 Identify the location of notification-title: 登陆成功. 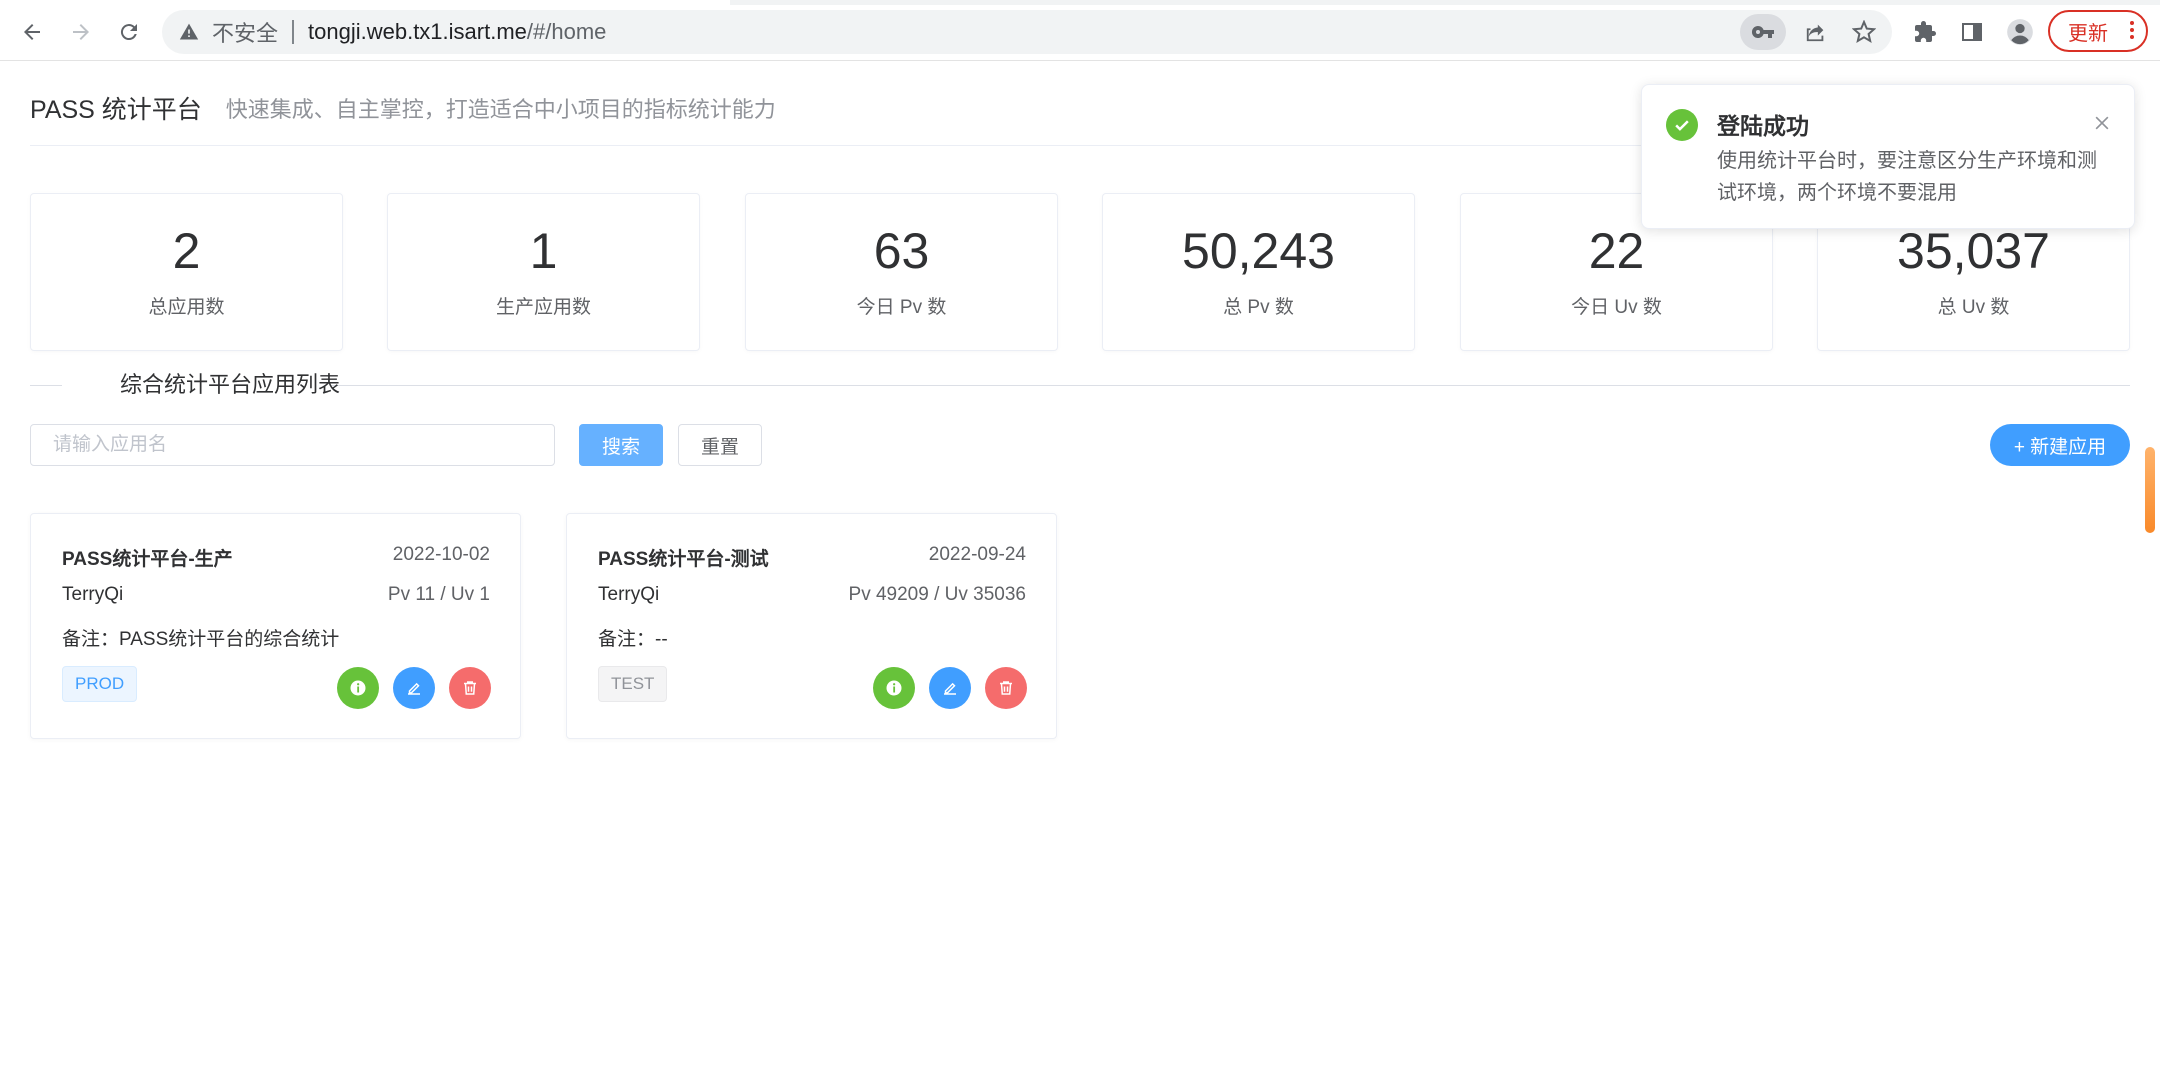
(1763, 126).